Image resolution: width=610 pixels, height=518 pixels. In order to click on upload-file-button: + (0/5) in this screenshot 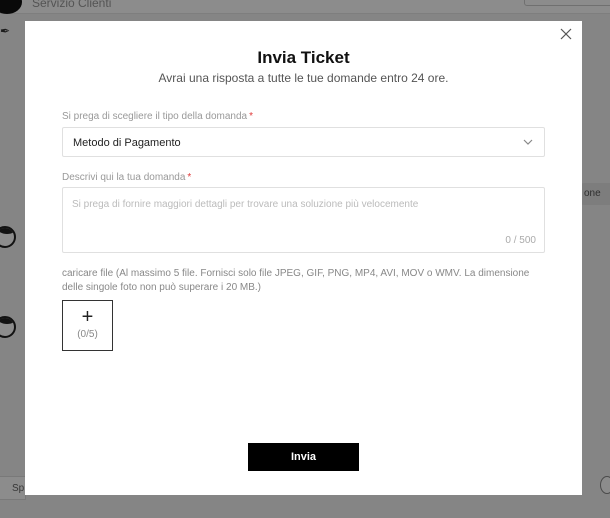, I will do `click(87, 325)`.